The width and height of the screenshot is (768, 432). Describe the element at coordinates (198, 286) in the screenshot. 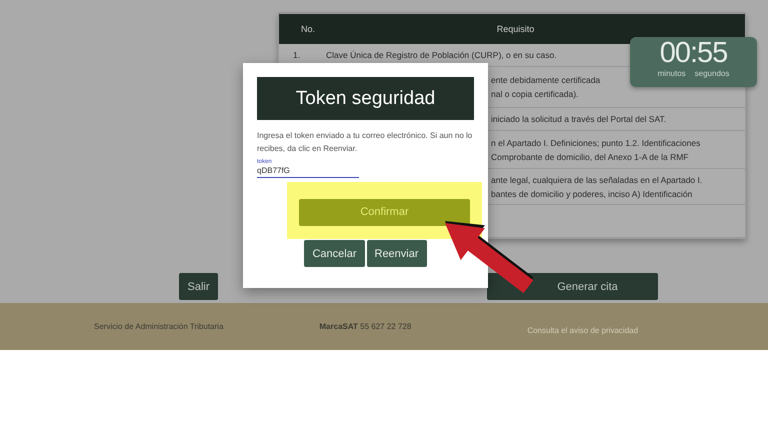

I see `exit-button: Salir` at that location.